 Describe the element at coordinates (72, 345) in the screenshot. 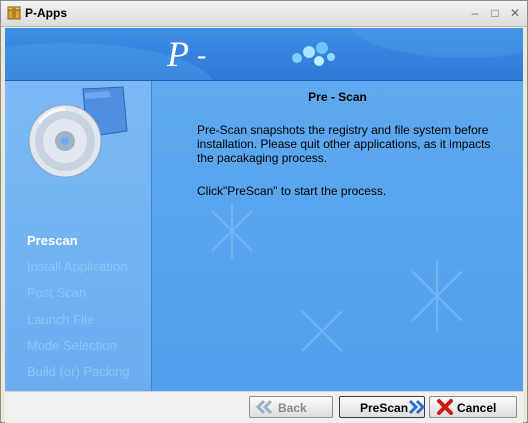

I see `step-mode-selection: Mode Selection` at that location.